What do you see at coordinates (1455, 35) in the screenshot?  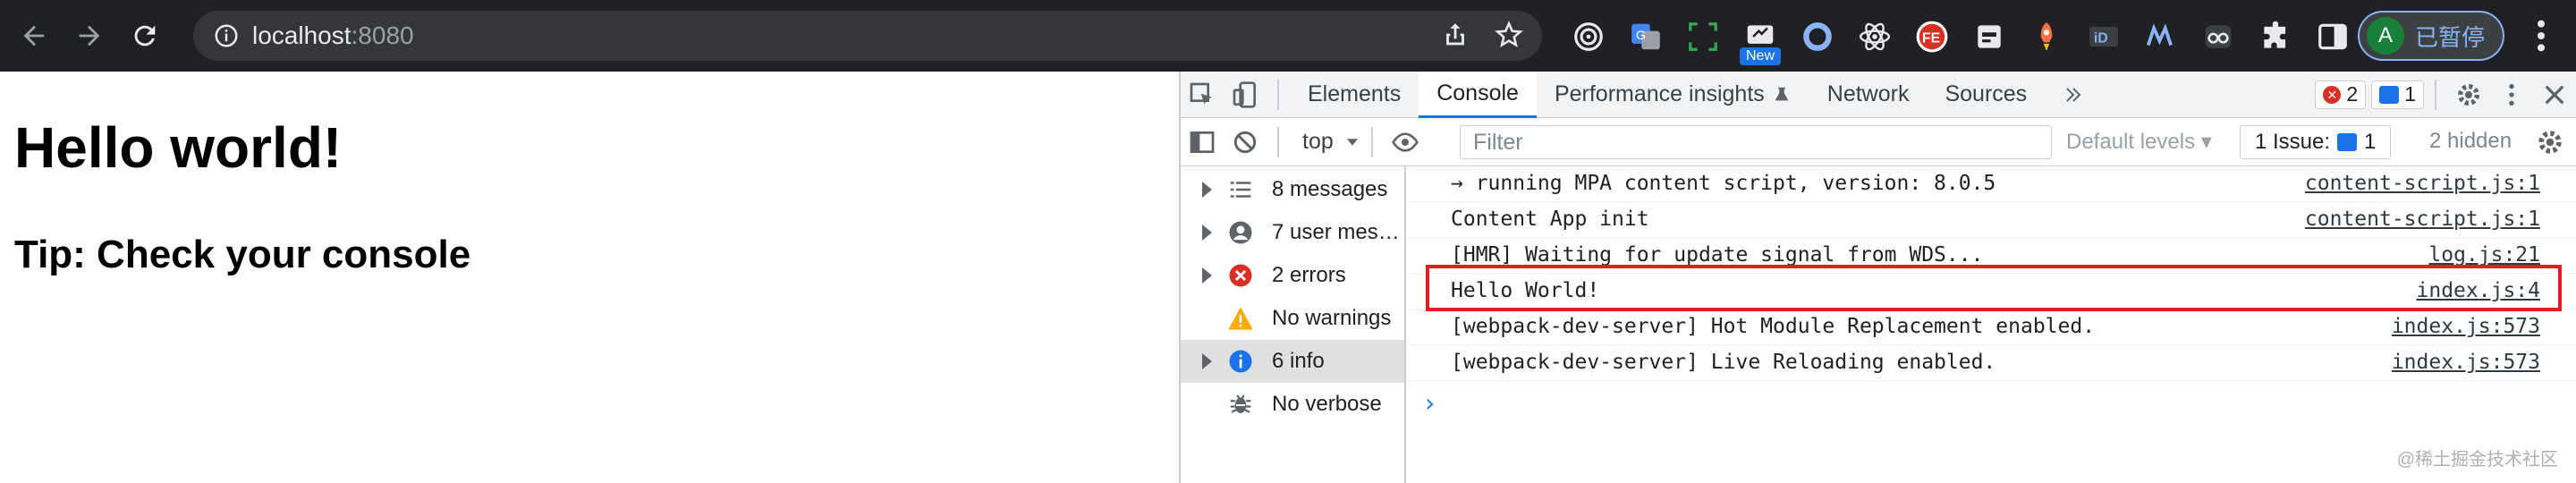 I see `share-icon` at bounding box center [1455, 35].